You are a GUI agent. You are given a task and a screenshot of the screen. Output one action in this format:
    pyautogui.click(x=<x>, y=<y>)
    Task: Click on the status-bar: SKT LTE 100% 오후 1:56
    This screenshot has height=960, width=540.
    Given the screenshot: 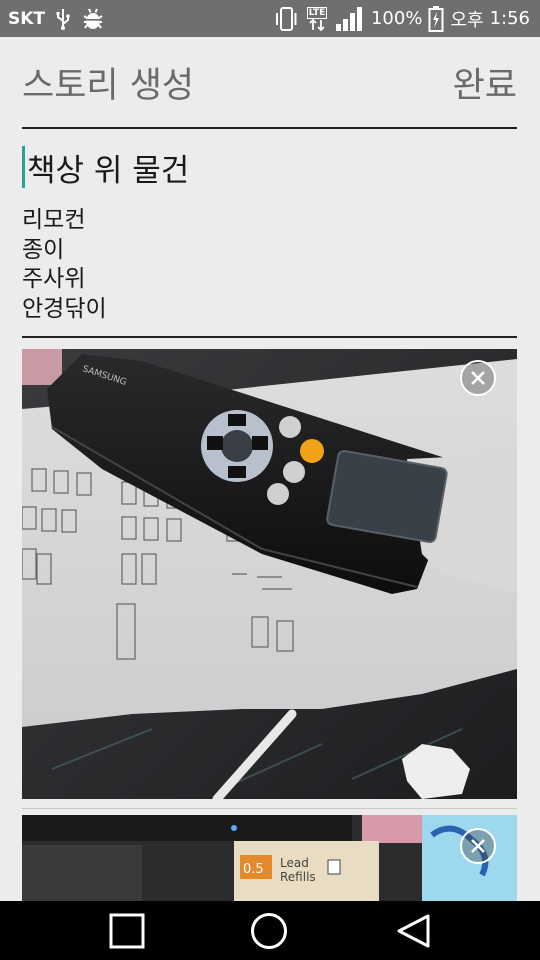 What is the action you would take?
    pyautogui.click(x=270, y=18)
    